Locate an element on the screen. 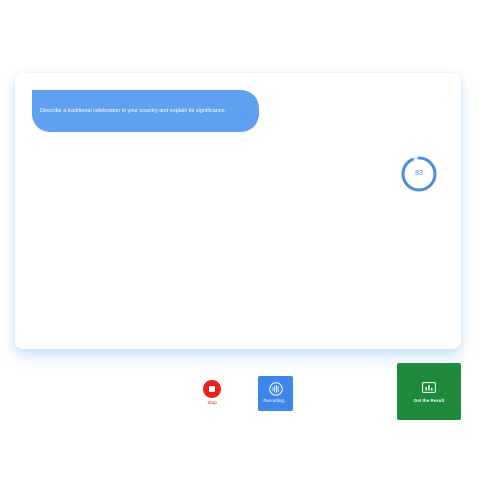 This screenshot has height=500, width=500. countdown-timer: 83 is located at coordinates (419, 174).